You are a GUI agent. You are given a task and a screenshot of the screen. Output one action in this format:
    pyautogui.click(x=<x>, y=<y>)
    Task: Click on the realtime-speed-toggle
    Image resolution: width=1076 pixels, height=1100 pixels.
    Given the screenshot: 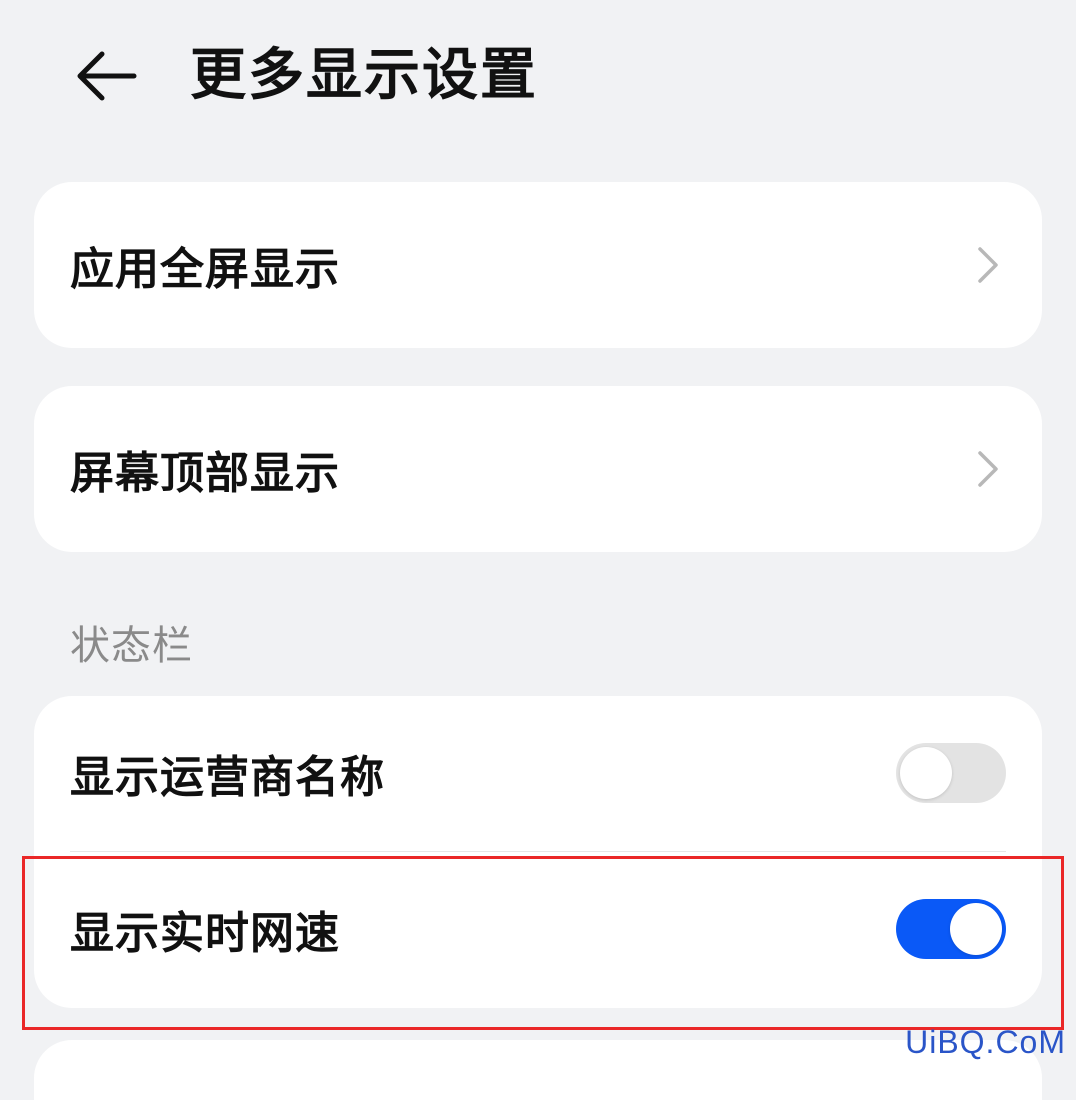 What is the action you would take?
    pyautogui.click(x=951, y=929)
    